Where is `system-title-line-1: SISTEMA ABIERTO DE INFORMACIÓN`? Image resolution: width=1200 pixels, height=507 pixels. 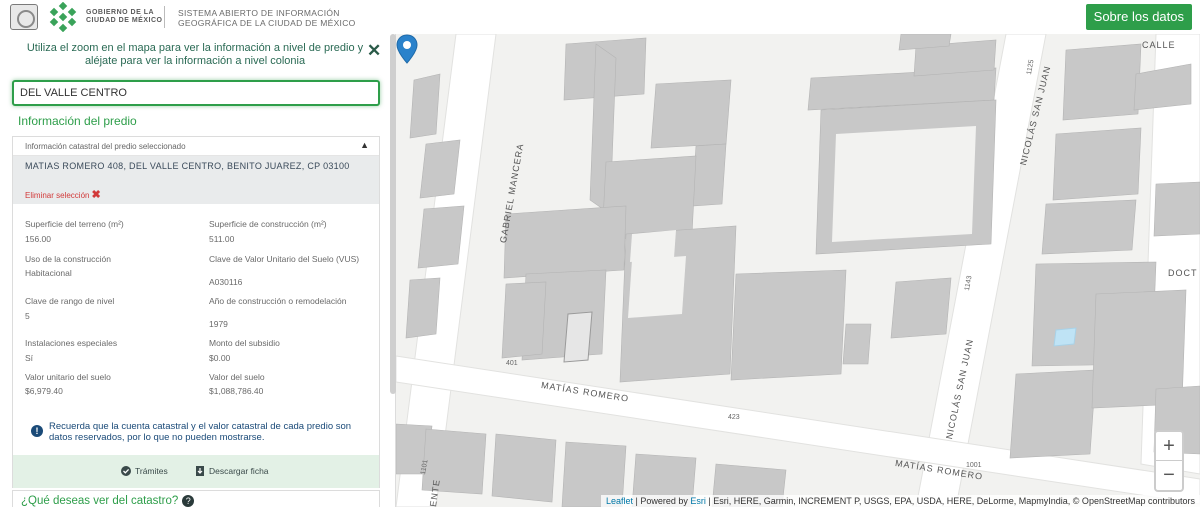 system-title-line-1: SISTEMA ABIERTO DE INFORMACIÓN is located at coordinates (259, 13).